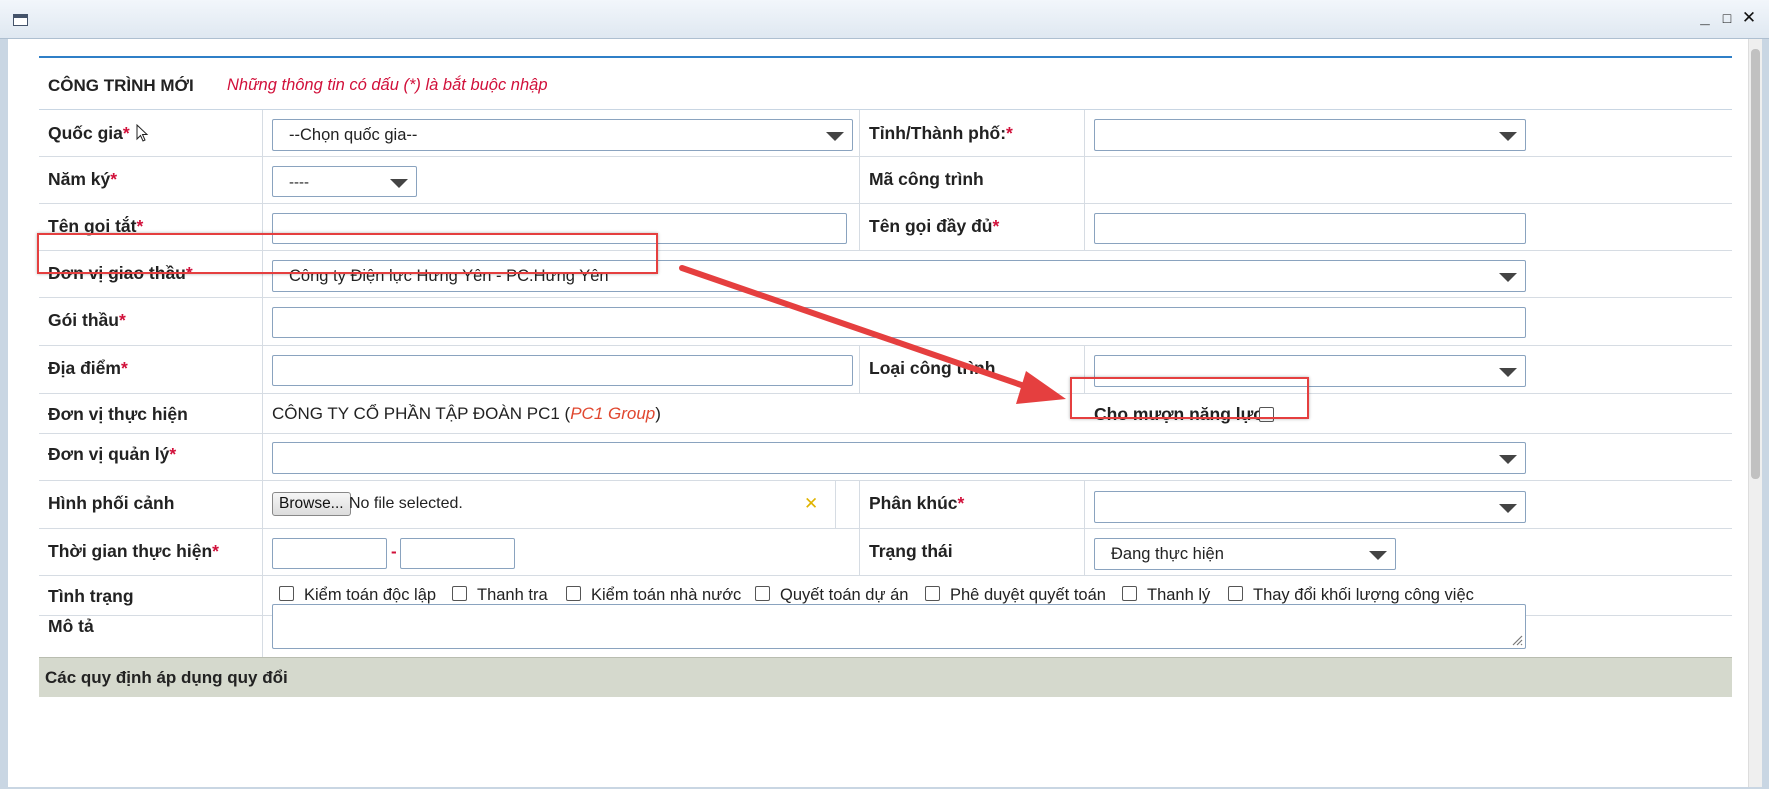 This screenshot has width=1769, height=789. What do you see at coordinates (1755, 264) in the screenshot?
I see `scrollbar-thumb` at bounding box center [1755, 264].